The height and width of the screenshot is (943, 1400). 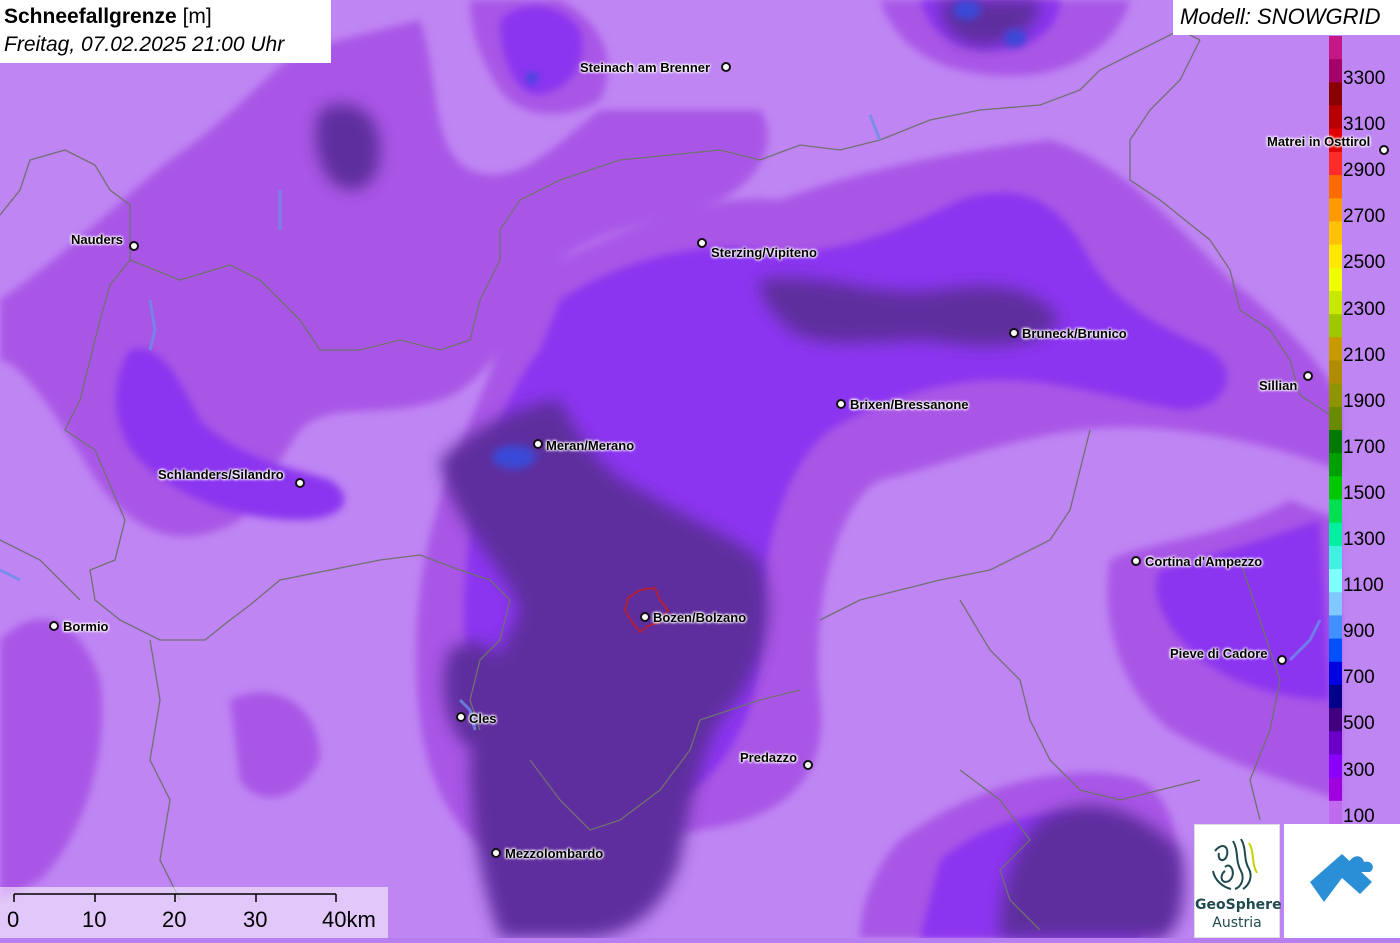 What do you see at coordinates (194, 912) in the screenshot?
I see `scale-bar: 0 10 20 30 40km` at bounding box center [194, 912].